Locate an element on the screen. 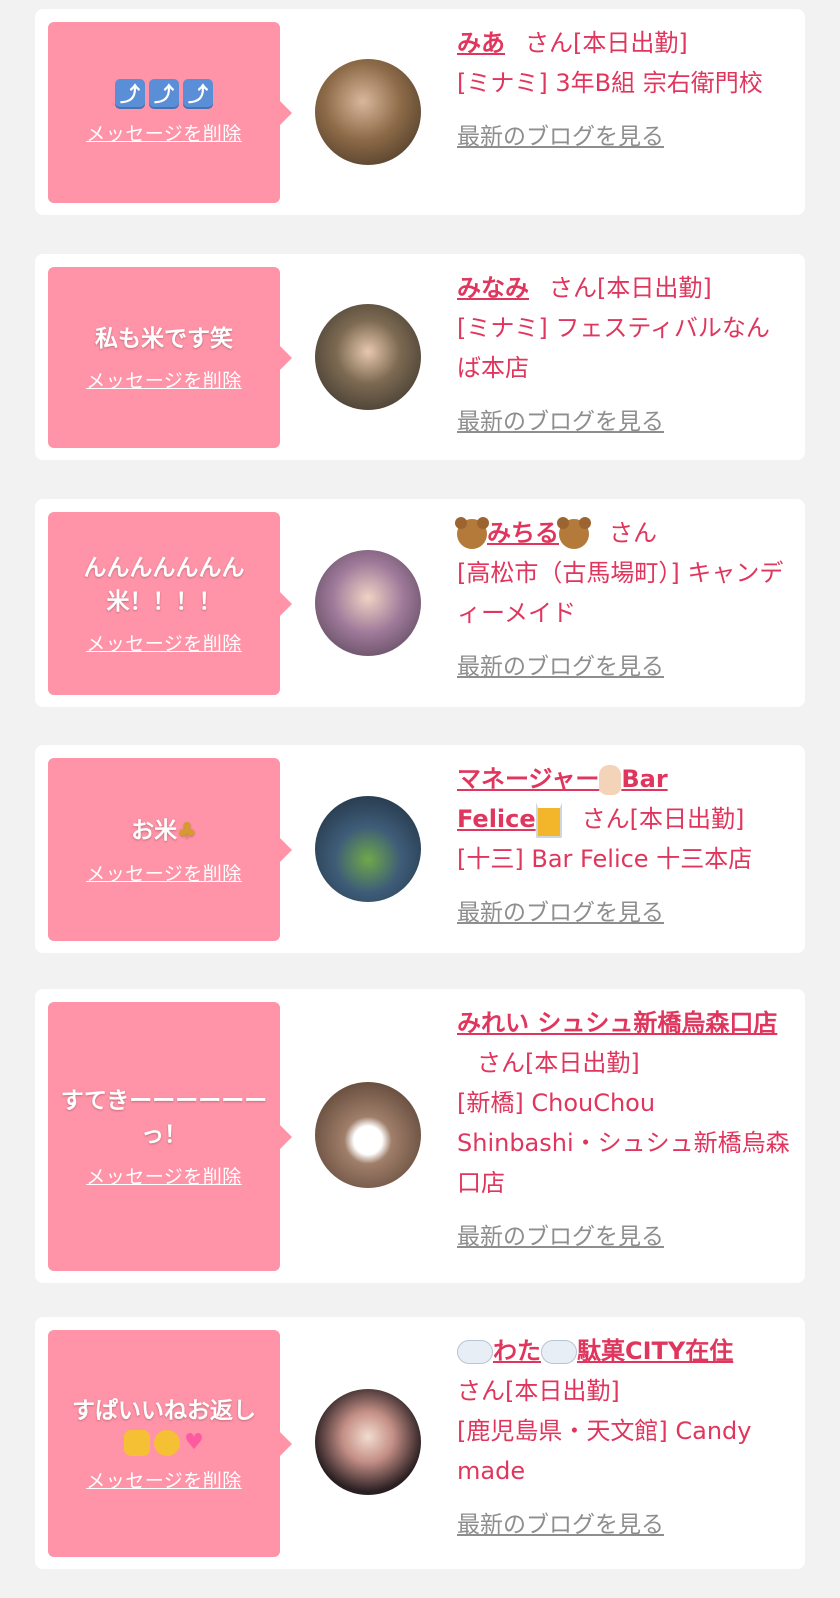  message-bubble: すぱいいねお返し ♥ メッセージを削除 is located at coordinates (170, 1443).